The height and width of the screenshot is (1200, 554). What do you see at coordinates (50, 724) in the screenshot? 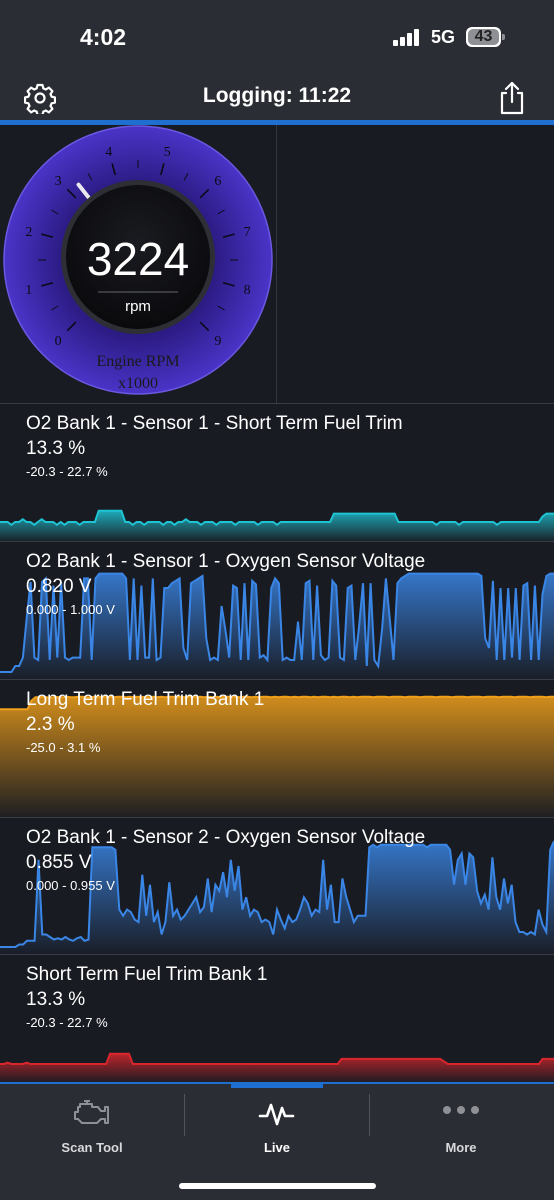
I see `chart-value: 2.3 %` at bounding box center [50, 724].